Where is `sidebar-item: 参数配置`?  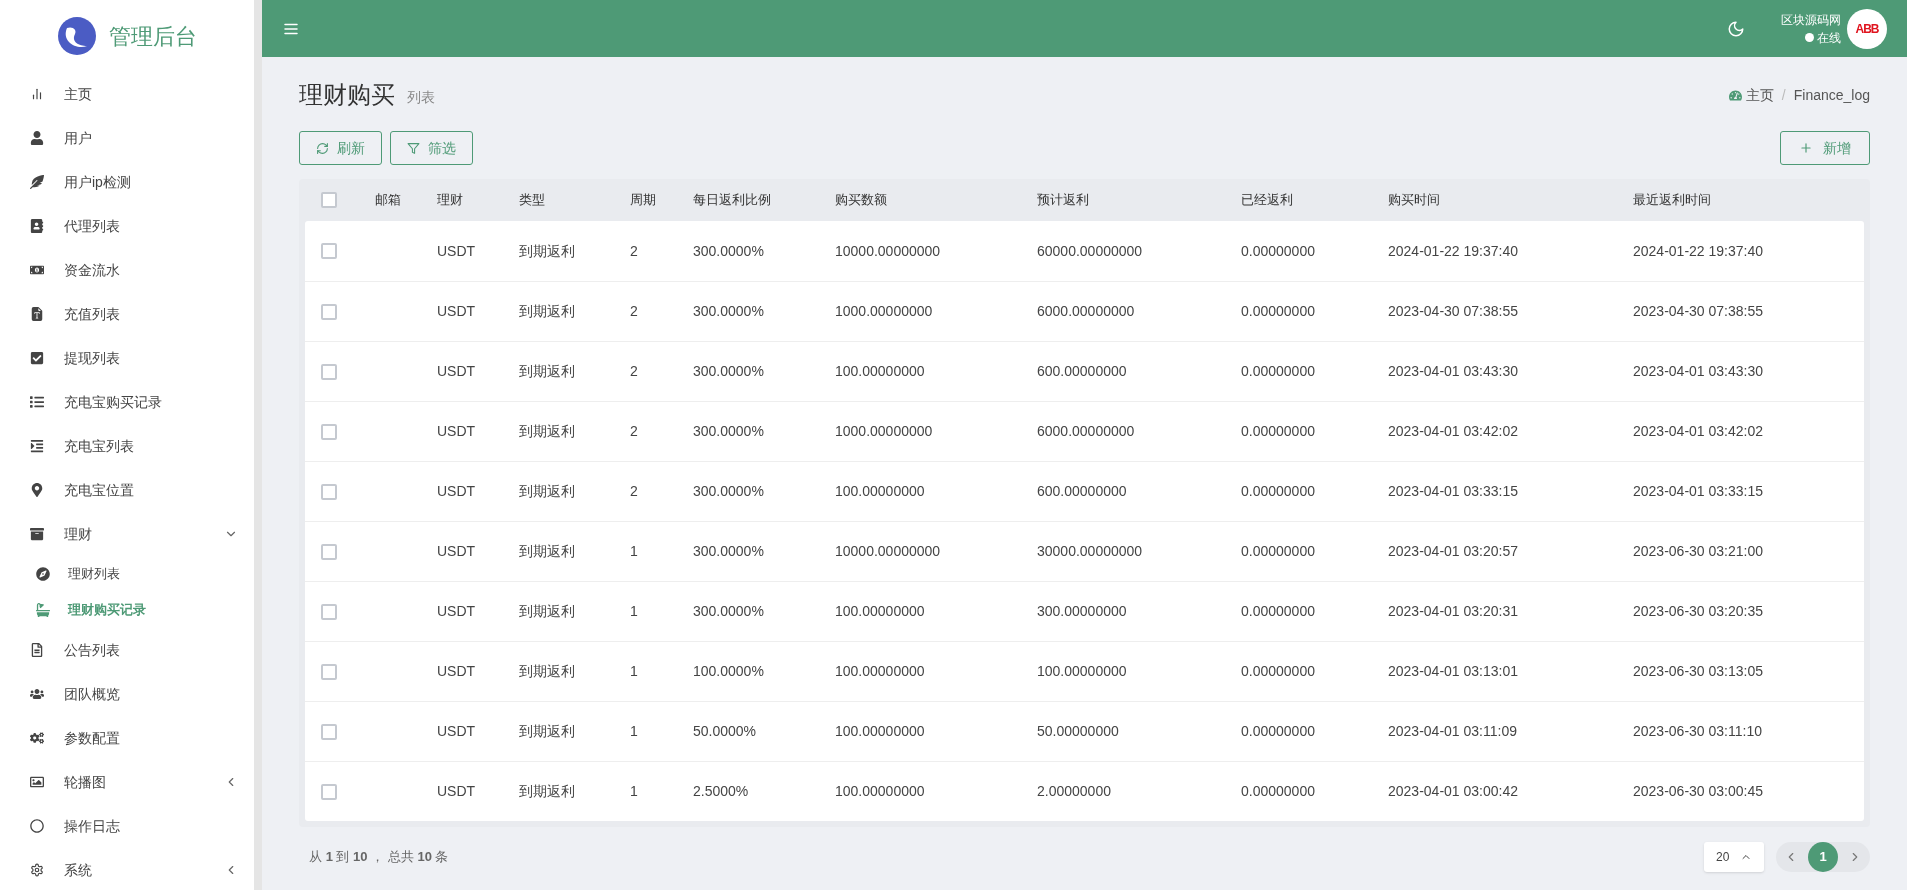 sidebar-item: 参数配置 is located at coordinates (127, 738).